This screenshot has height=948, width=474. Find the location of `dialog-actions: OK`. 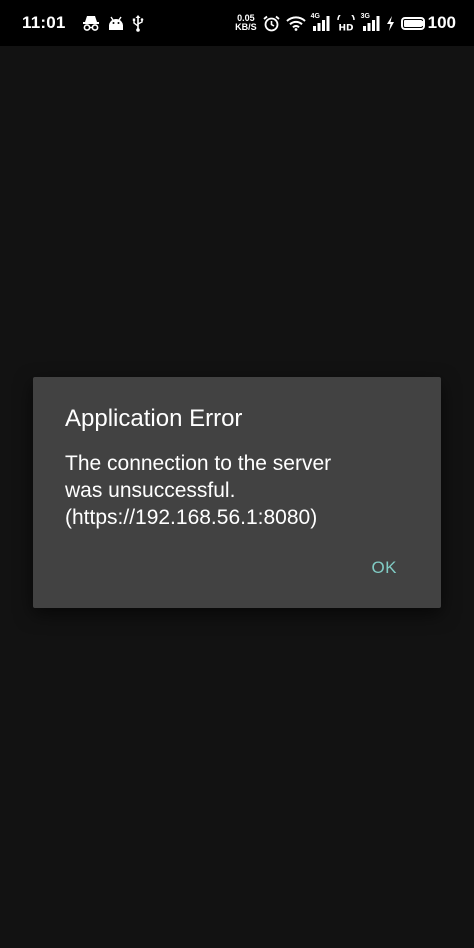

dialog-actions: OK is located at coordinates (384, 568).